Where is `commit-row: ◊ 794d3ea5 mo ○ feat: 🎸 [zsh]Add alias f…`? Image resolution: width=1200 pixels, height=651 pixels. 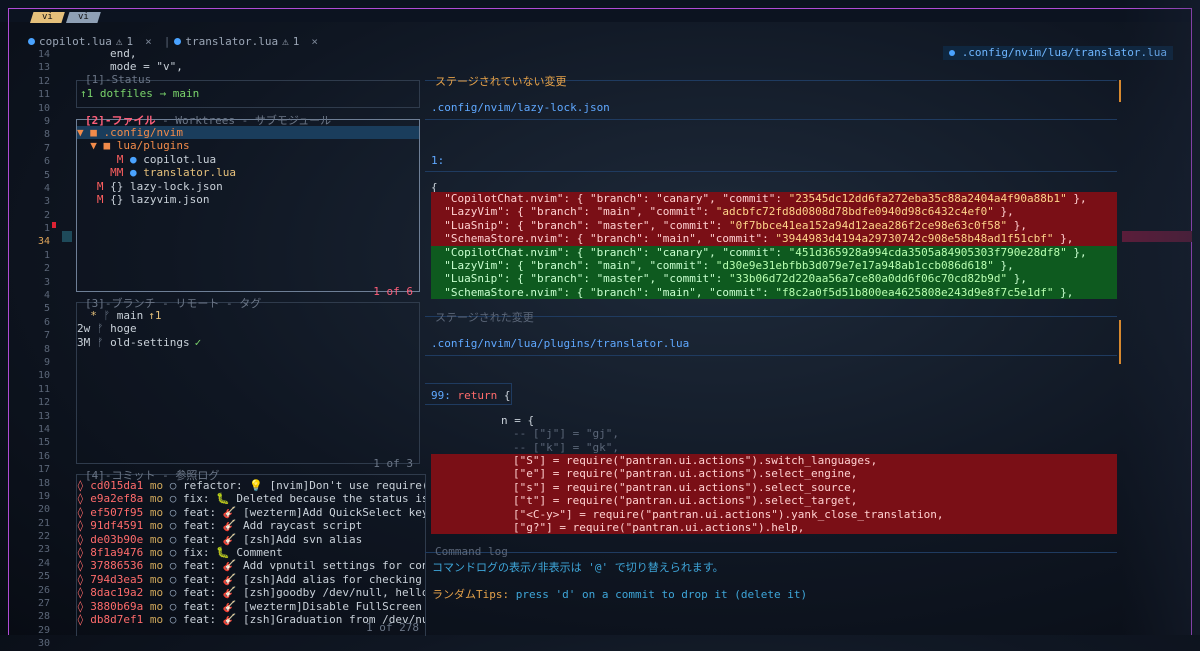
commit-row: ◊ 794d3ea5 mo ○ feat: 🎸 [zsh]Add alias f… is located at coordinates (251, 579).